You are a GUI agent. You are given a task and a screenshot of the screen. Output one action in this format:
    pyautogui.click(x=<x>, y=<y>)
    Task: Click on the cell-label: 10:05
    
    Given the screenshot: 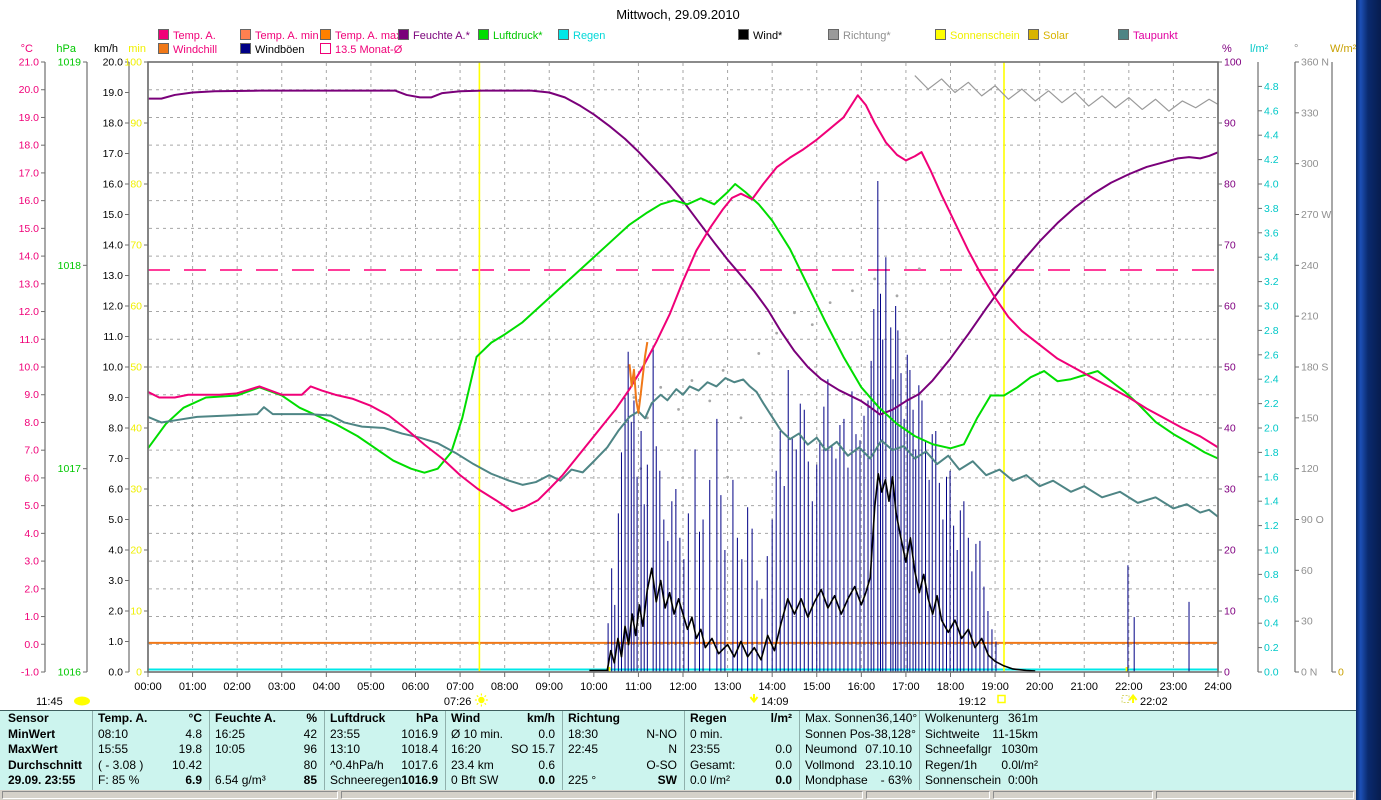 What is the action you would take?
    pyautogui.click(x=230, y=749)
    